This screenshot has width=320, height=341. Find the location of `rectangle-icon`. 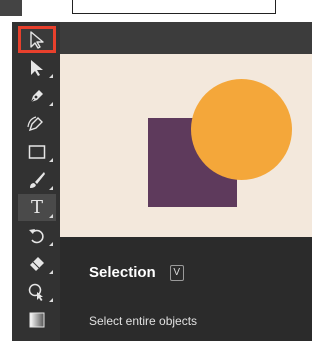

rectangle-icon is located at coordinates (37, 151).